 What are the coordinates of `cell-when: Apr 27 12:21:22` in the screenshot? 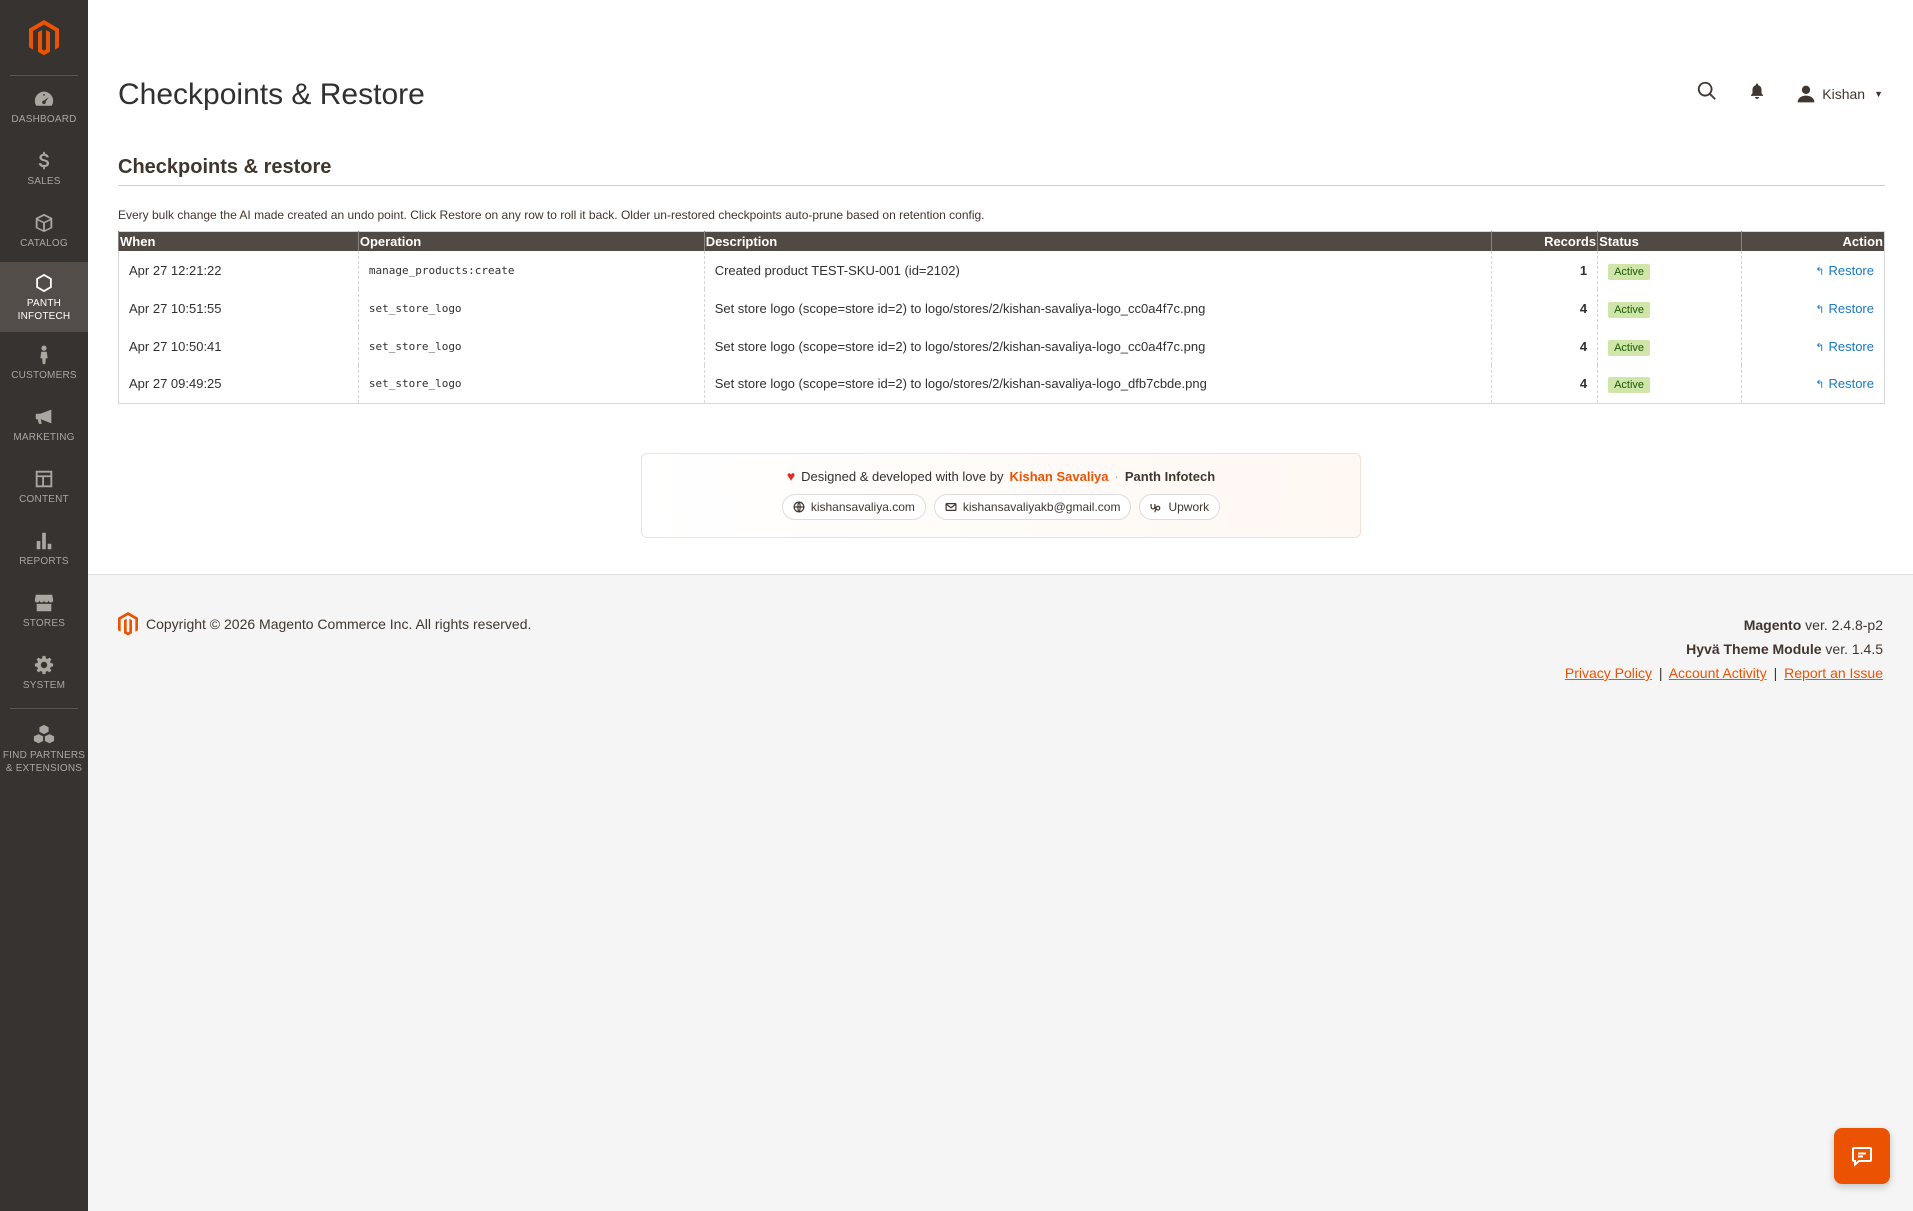 It's located at (238, 270).